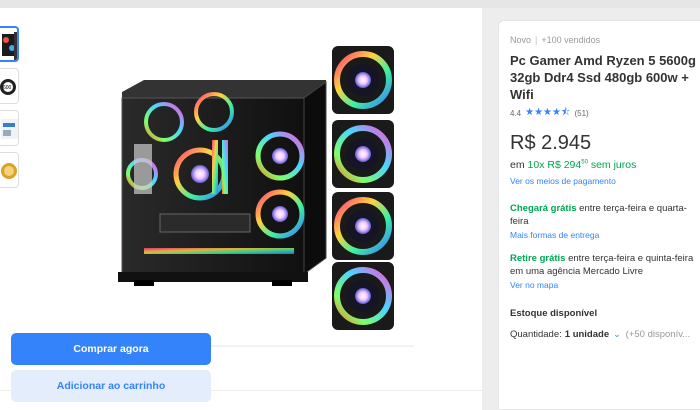  I want to click on pickup-highlight: Retire grátis, so click(538, 258).